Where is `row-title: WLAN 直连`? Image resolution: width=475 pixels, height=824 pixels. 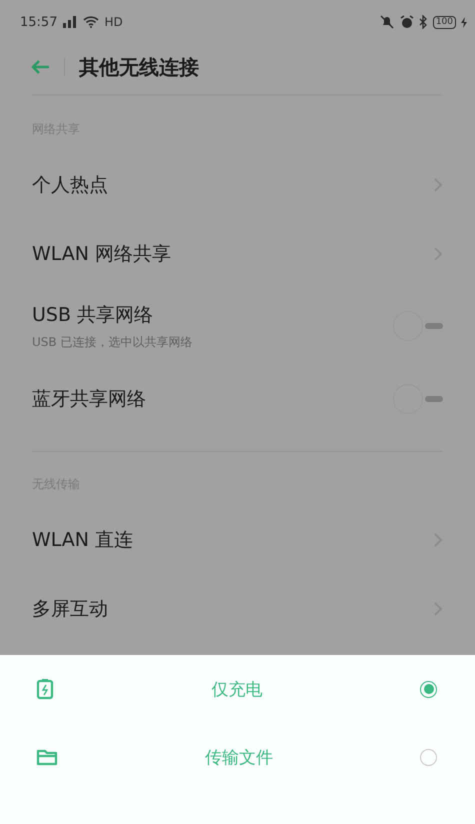 row-title: WLAN 直连 is located at coordinates (83, 540).